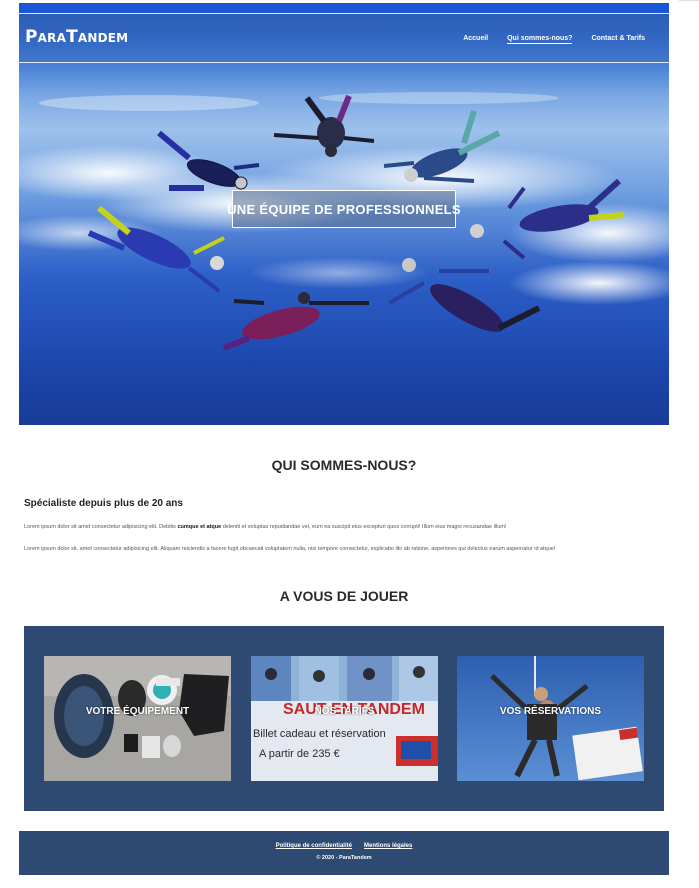 This screenshot has height=888, width=699. What do you see at coordinates (314, 846) in the screenshot?
I see `link-politique-confidentialite: Politique de confidentialité` at bounding box center [314, 846].